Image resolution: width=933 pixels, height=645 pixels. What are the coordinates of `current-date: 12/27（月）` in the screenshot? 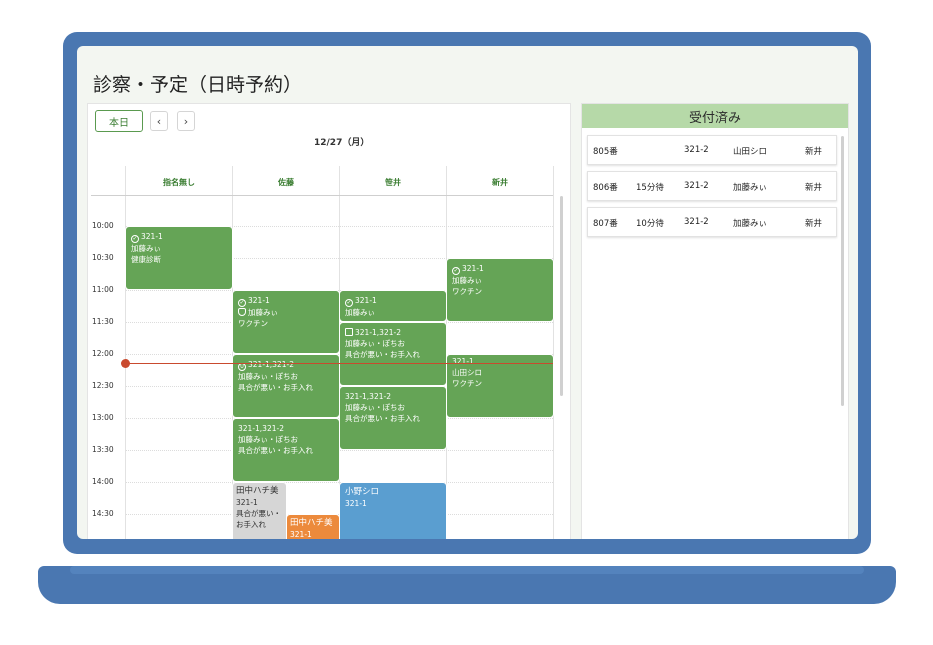 It's located at (342, 143).